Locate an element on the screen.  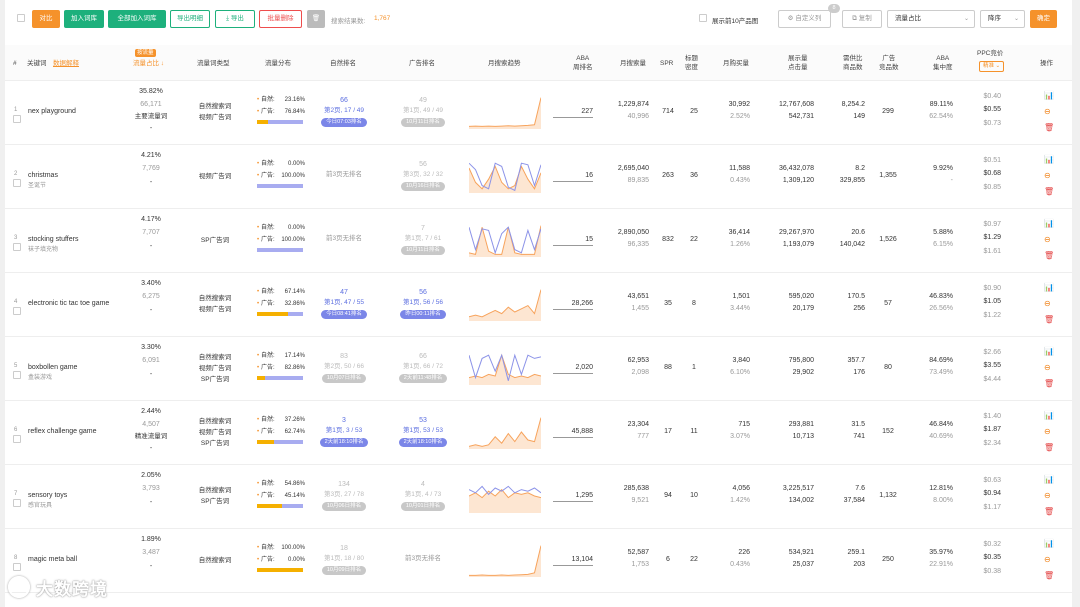
copy-label: 复制 is located at coordinates (865, 18).